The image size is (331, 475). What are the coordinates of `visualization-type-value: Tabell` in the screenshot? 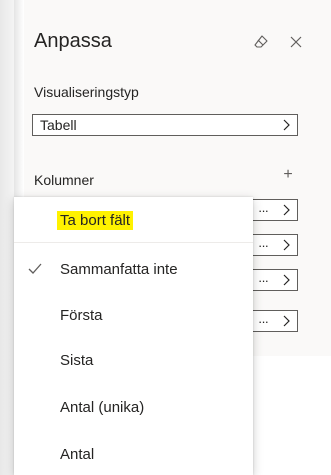 It's located at (58, 125).